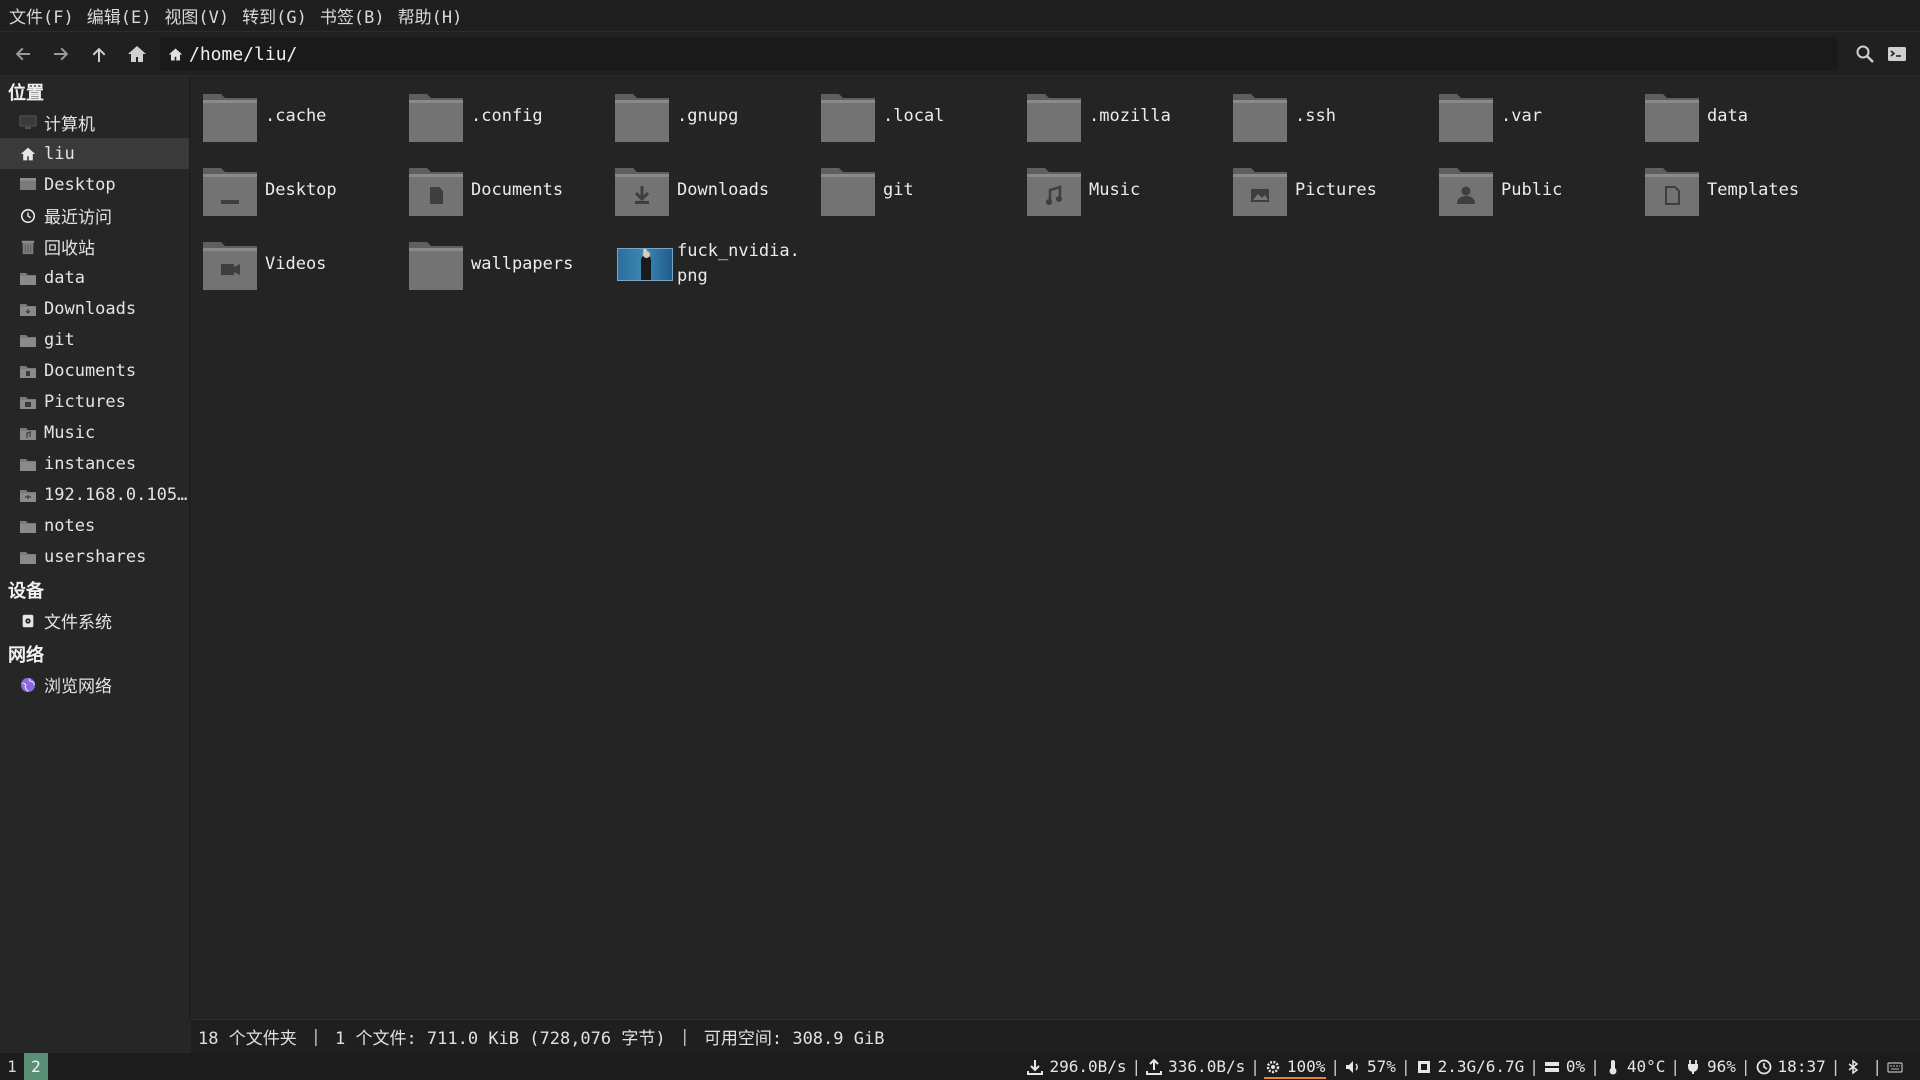 The height and width of the screenshot is (1080, 1920). Describe the element at coordinates (1470, 1066) in the screenshot. I see `panel-module-memory: 2.3G/6.7G` at that location.